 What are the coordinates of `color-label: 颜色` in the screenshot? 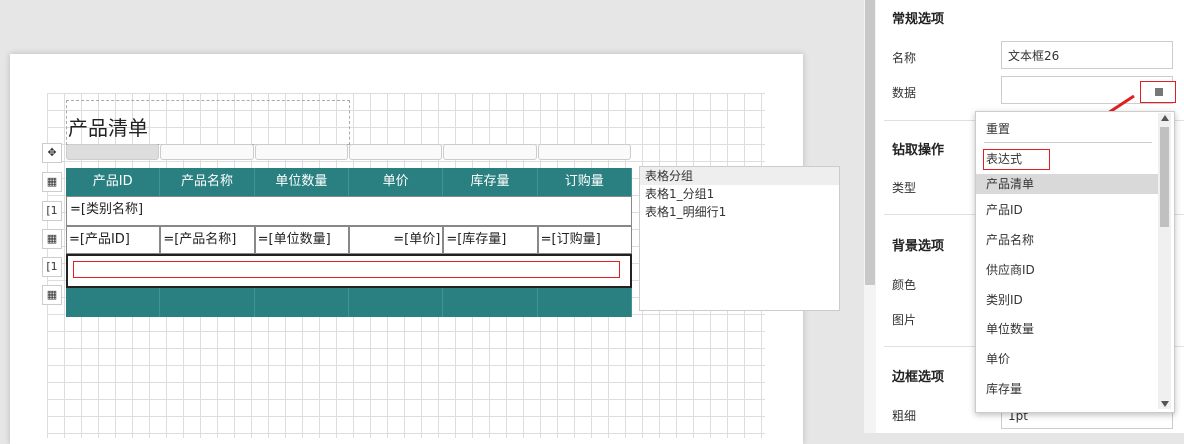 It's located at (904, 285).